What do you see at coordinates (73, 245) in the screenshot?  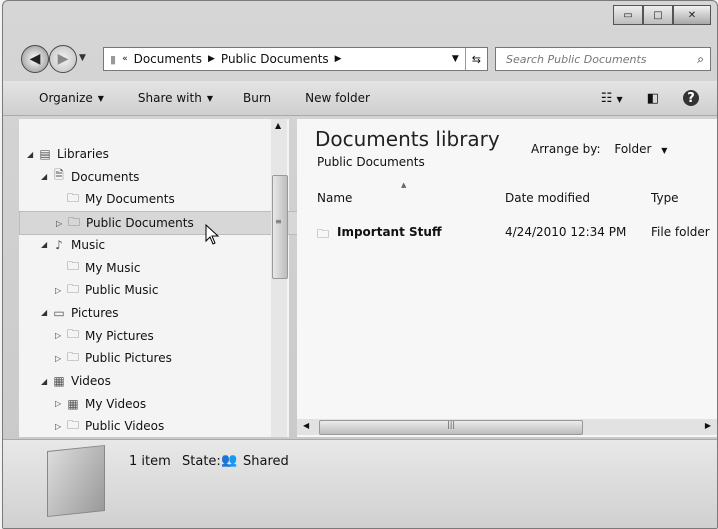 I see `tree-item: ◢ ♪ Music` at bounding box center [73, 245].